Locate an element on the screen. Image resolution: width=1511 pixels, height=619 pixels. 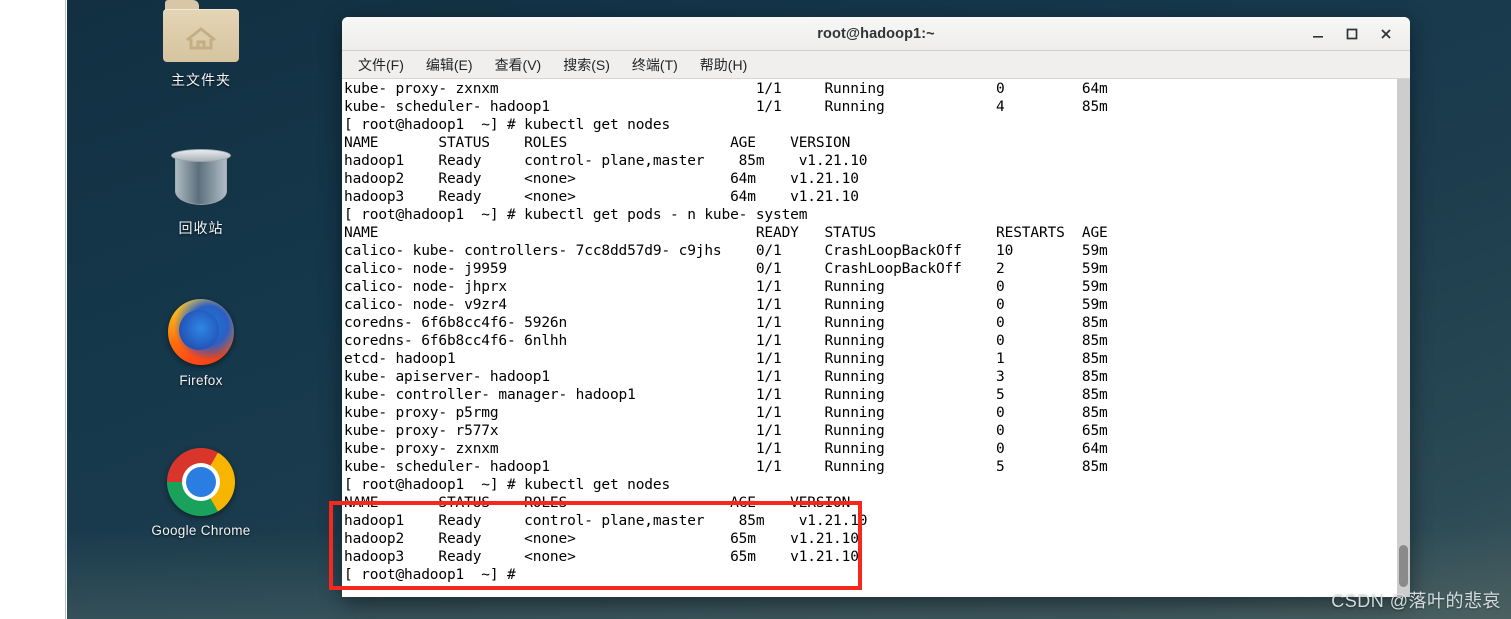
terminal-scrollbar is located at coordinates (1403, 338).